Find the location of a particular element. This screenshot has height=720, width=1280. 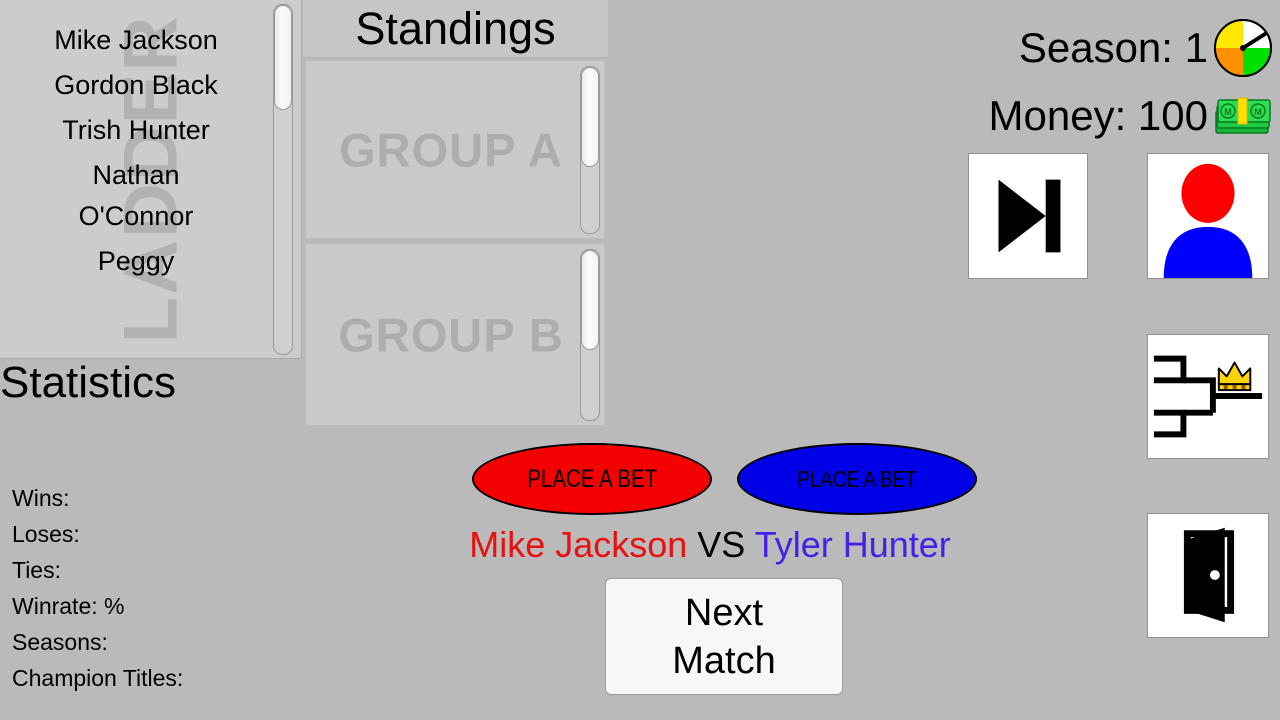

group-a-scrollbar-thumb is located at coordinates (590, 117).